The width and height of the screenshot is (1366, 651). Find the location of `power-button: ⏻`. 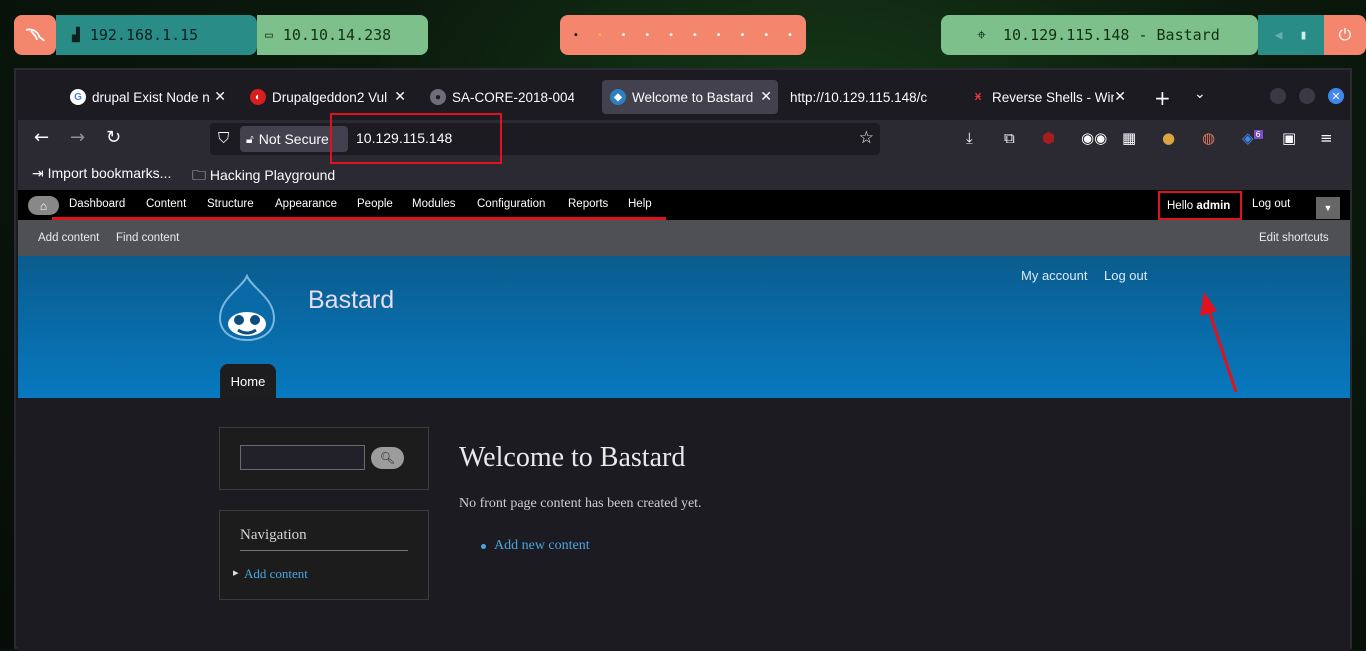

power-button: ⏻ is located at coordinates (1345, 35).